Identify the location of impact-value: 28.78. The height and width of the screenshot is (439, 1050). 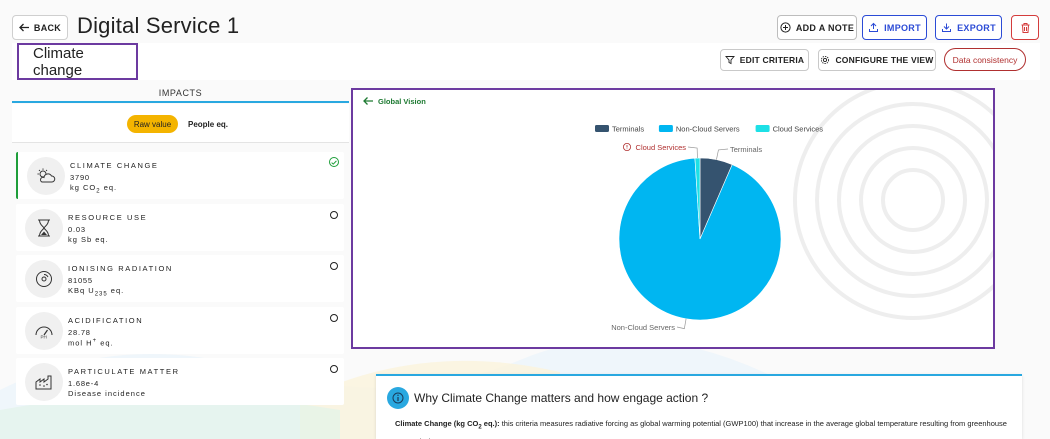
(79, 332).